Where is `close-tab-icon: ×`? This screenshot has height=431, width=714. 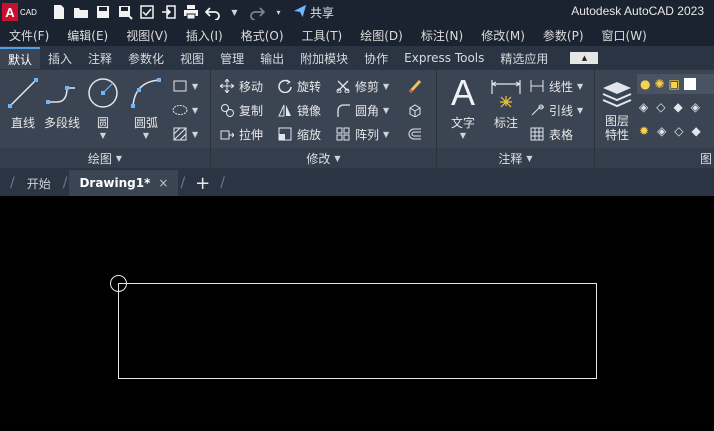
close-tab-icon: × is located at coordinates (163, 183).